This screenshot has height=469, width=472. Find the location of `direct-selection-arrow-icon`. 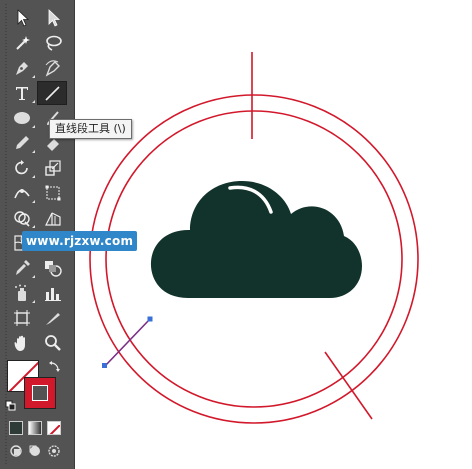

direct-selection-arrow-icon is located at coordinates (54, 18).